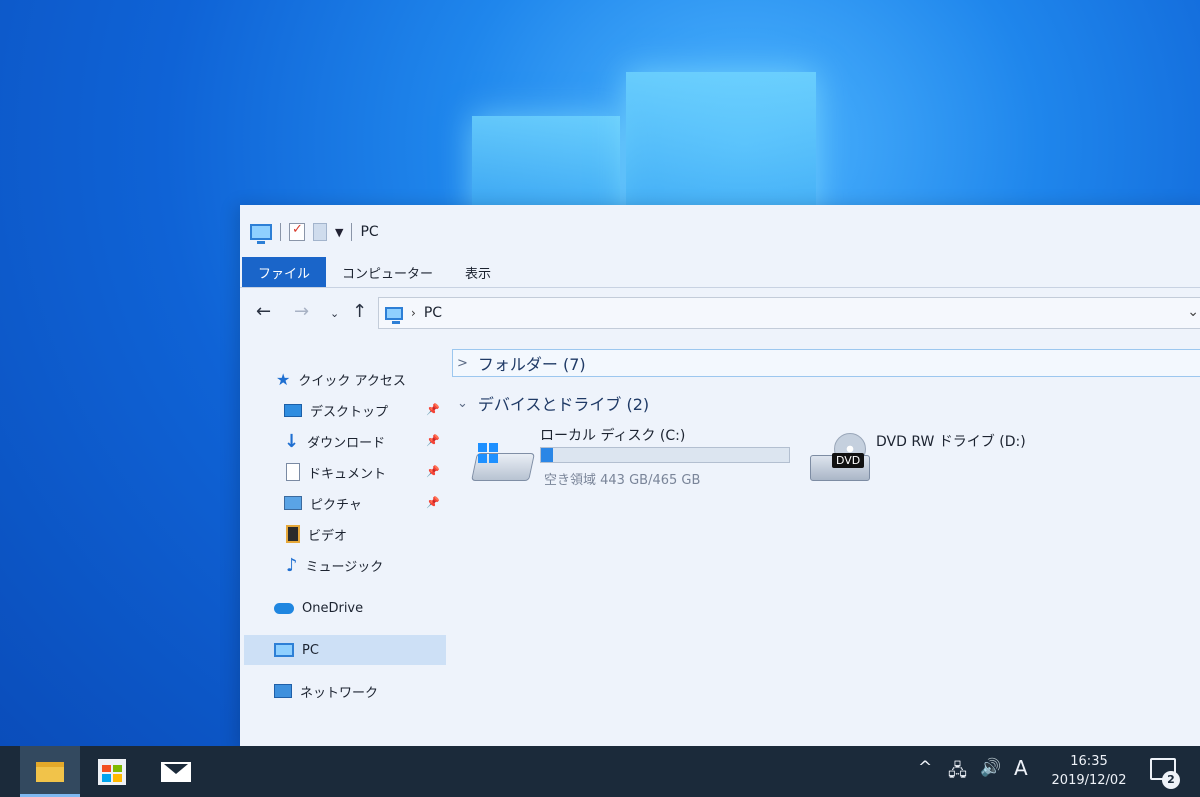 This screenshot has width=1200, height=797. What do you see at coordinates (349, 412) in the screenshot?
I see `sidebar-item-label: デスクトップ` at bounding box center [349, 412].